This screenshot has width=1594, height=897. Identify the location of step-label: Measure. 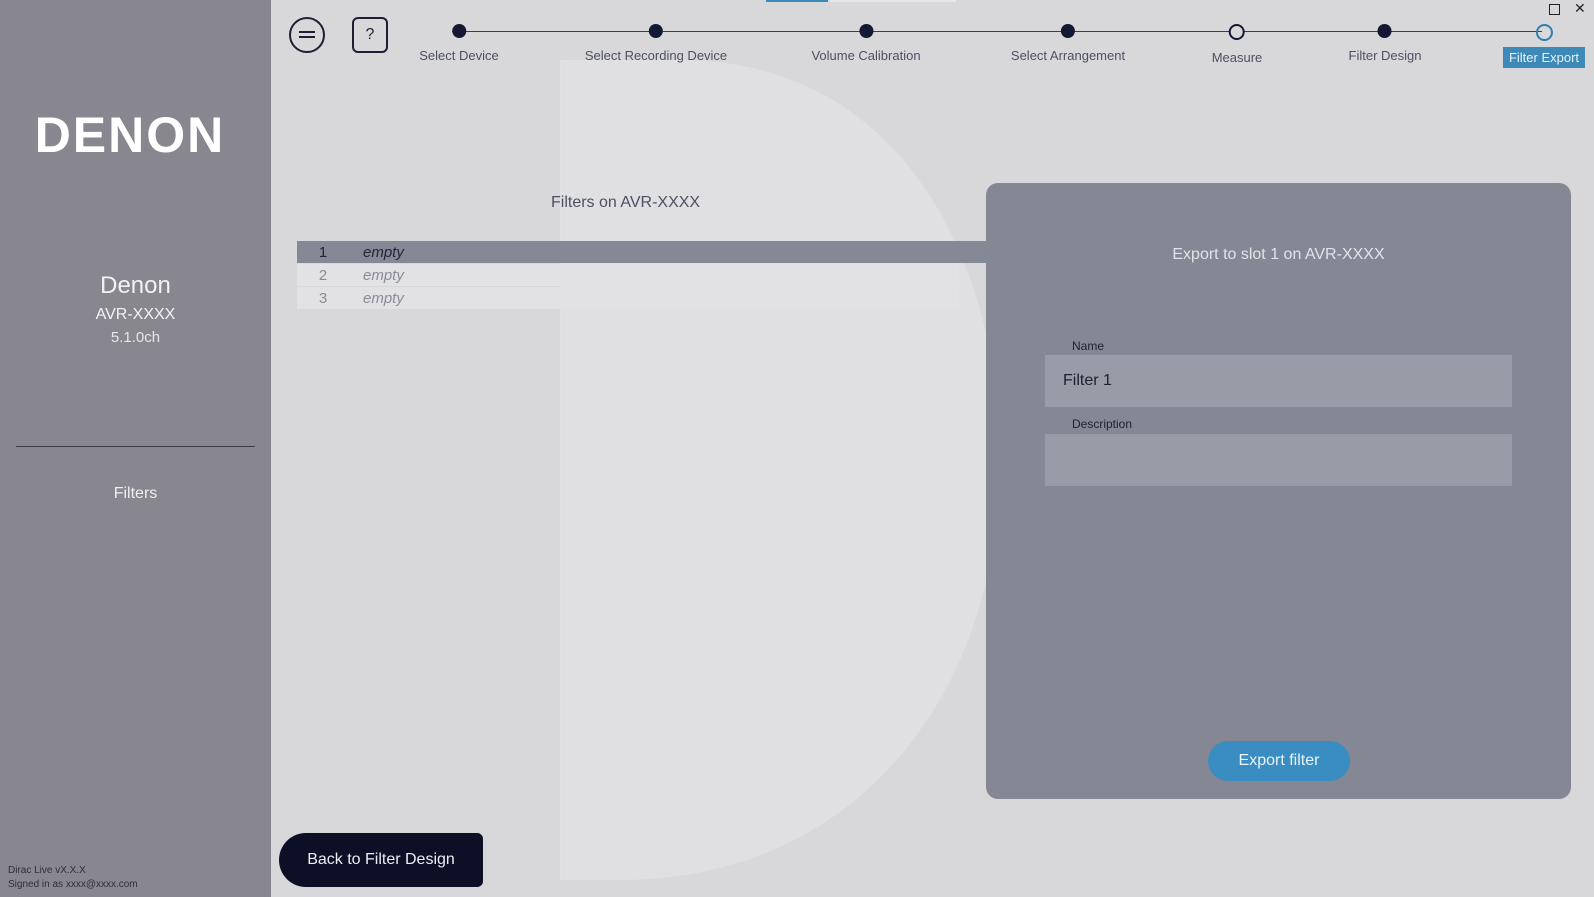
(1237, 57).